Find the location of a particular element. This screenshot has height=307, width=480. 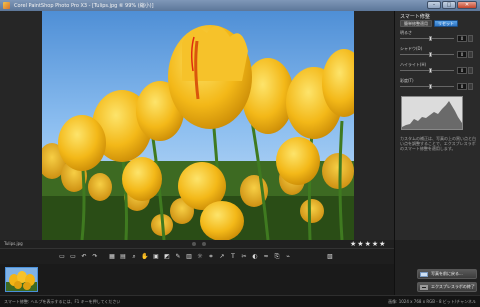

histogram is located at coordinates (432, 113).